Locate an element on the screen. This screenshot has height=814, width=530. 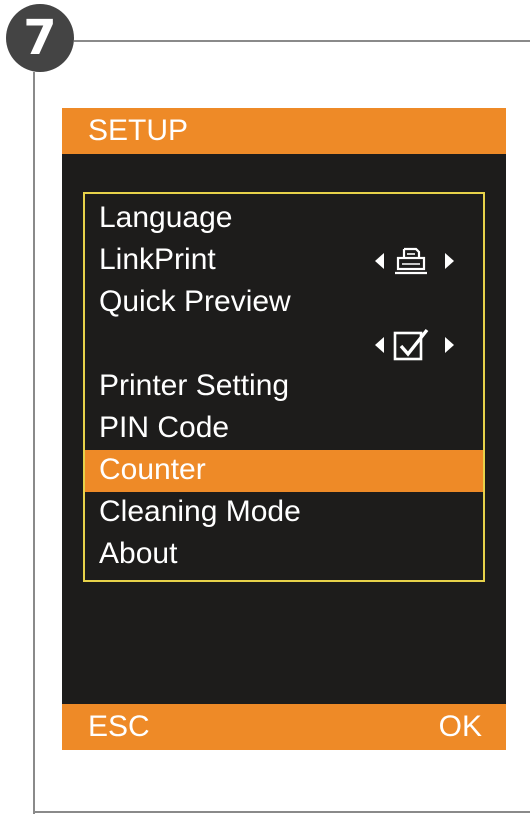
menu-item-label: PIN Code is located at coordinates (164, 427).